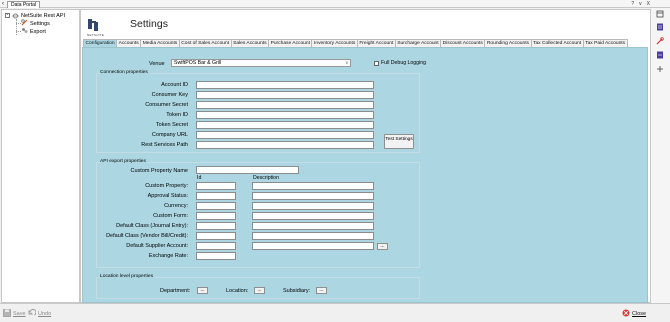 This screenshot has width=670, height=322. I want to click on page-title: Settings, so click(149, 24).